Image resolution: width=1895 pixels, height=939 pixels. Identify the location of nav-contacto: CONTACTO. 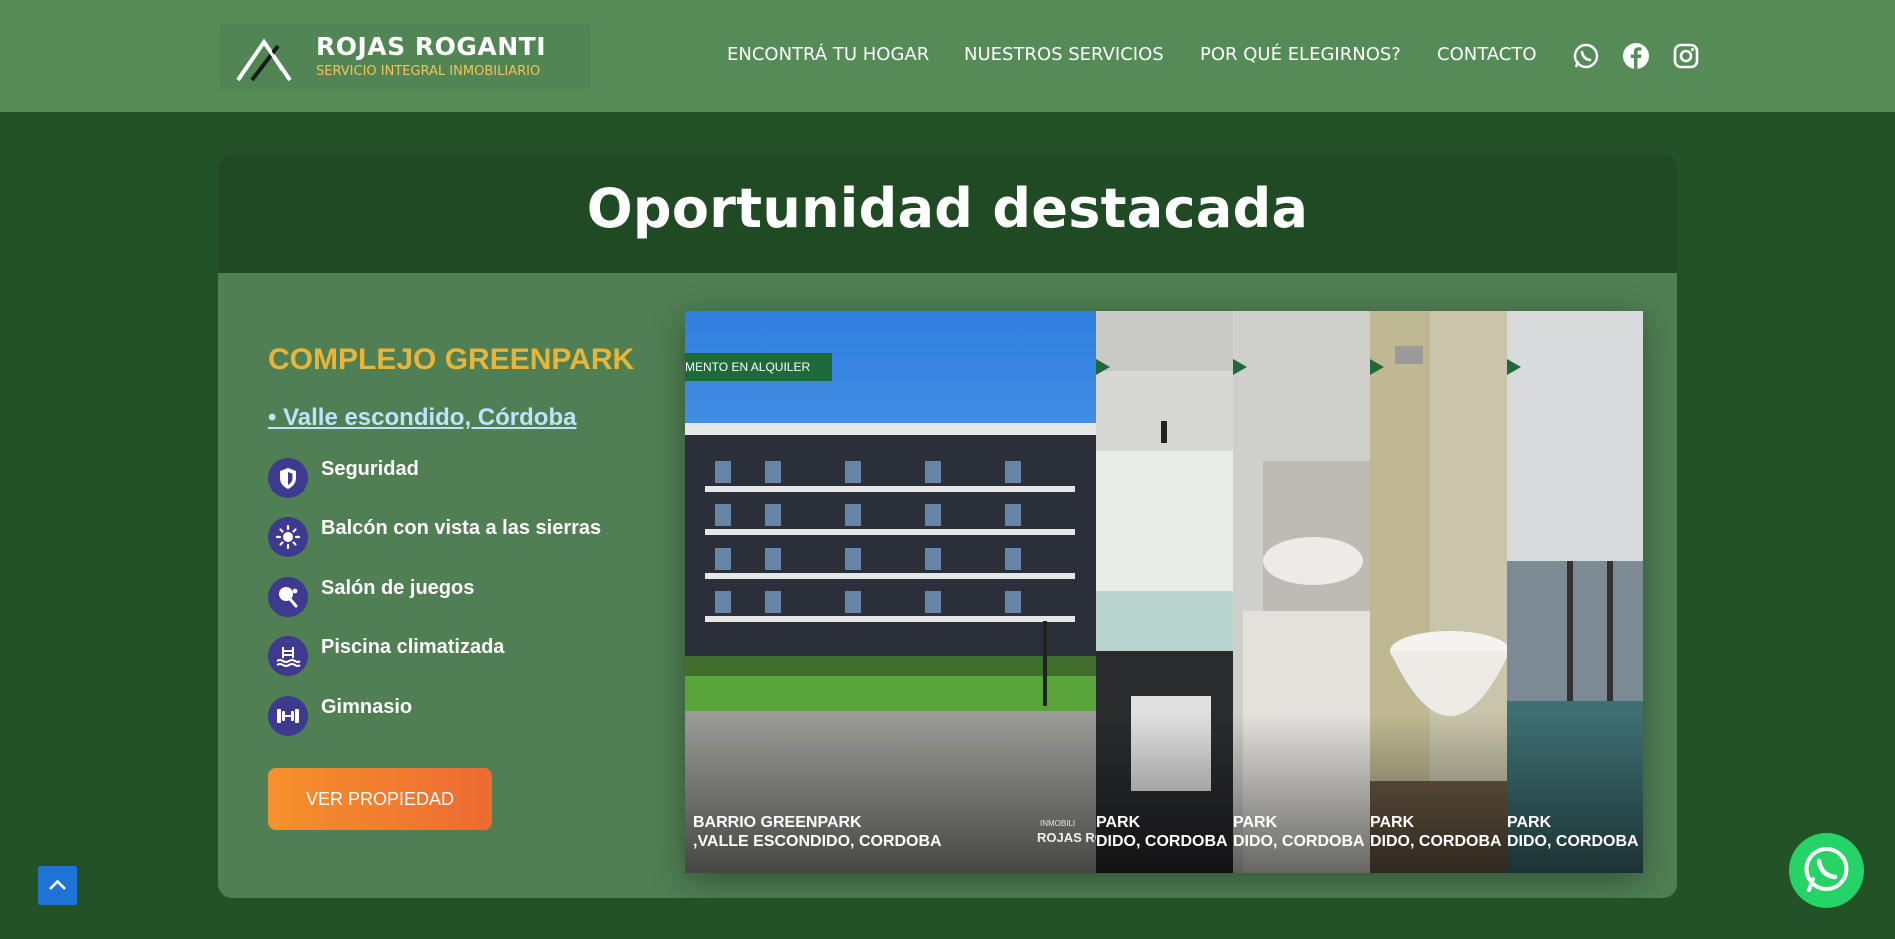
(1487, 56).